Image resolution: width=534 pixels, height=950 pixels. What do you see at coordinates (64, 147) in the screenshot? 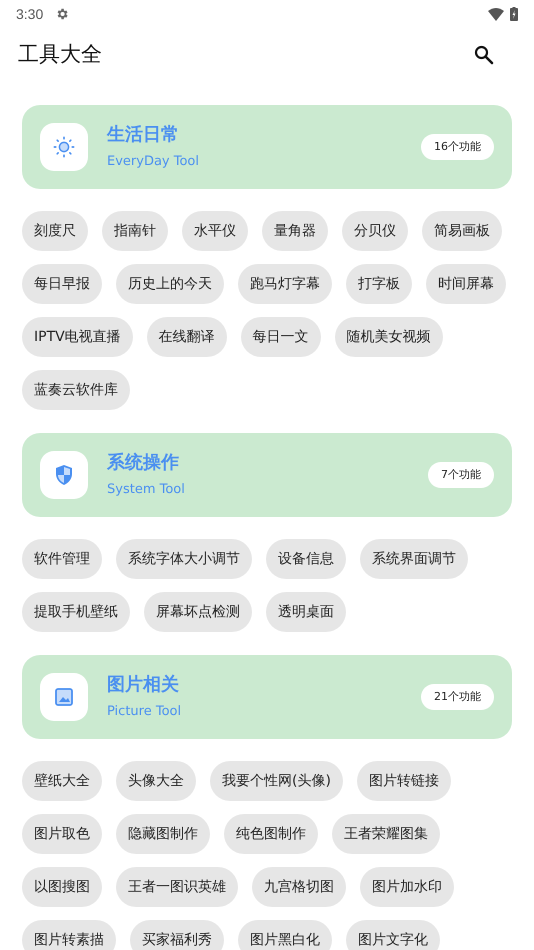
I see `sun-icon` at bounding box center [64, 147].